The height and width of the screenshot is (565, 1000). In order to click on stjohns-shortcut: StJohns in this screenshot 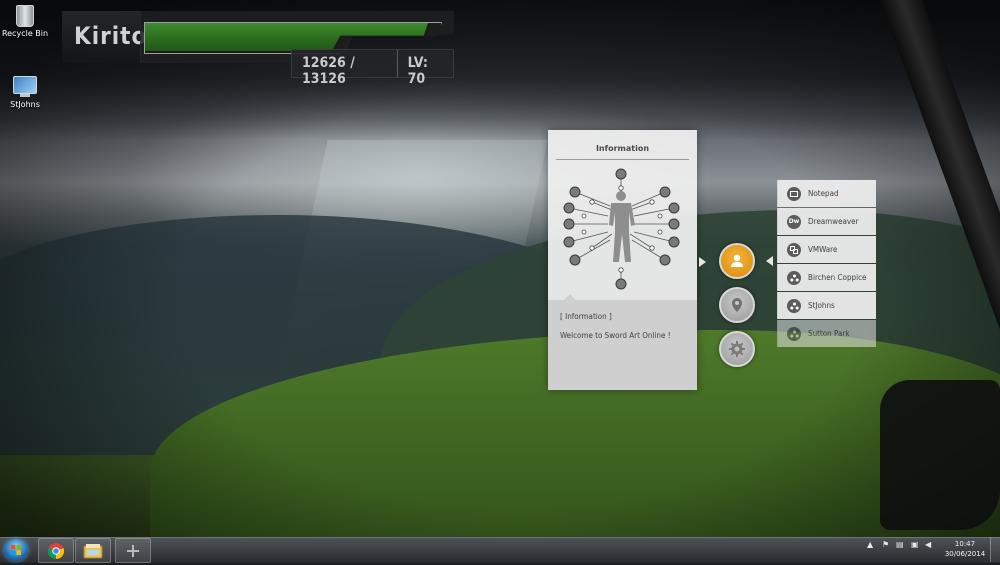, I will do `click(25, 92)`.